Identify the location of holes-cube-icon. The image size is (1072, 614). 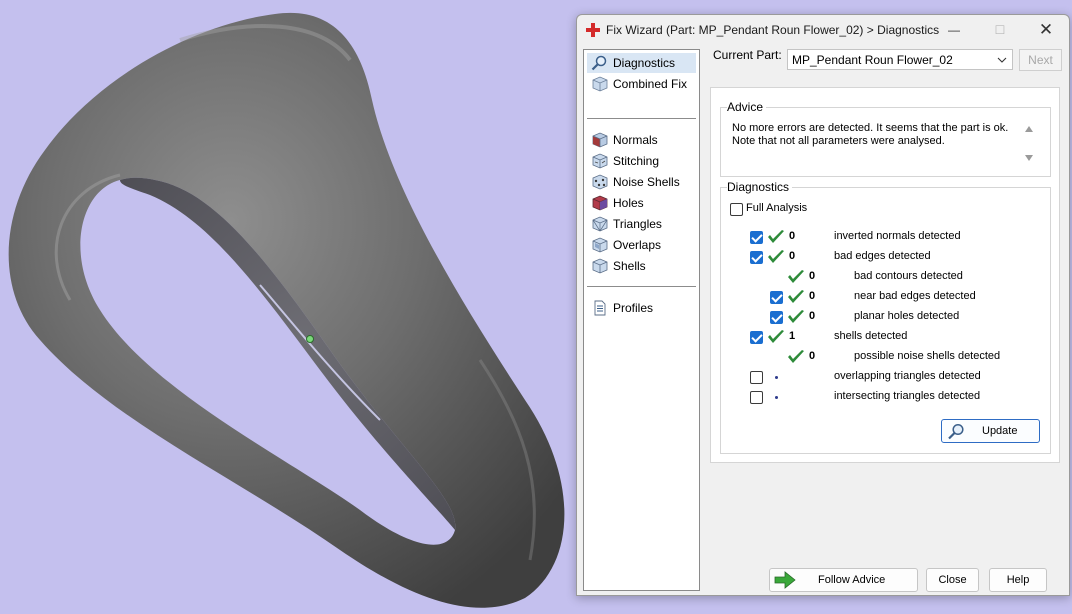
(600, 203).